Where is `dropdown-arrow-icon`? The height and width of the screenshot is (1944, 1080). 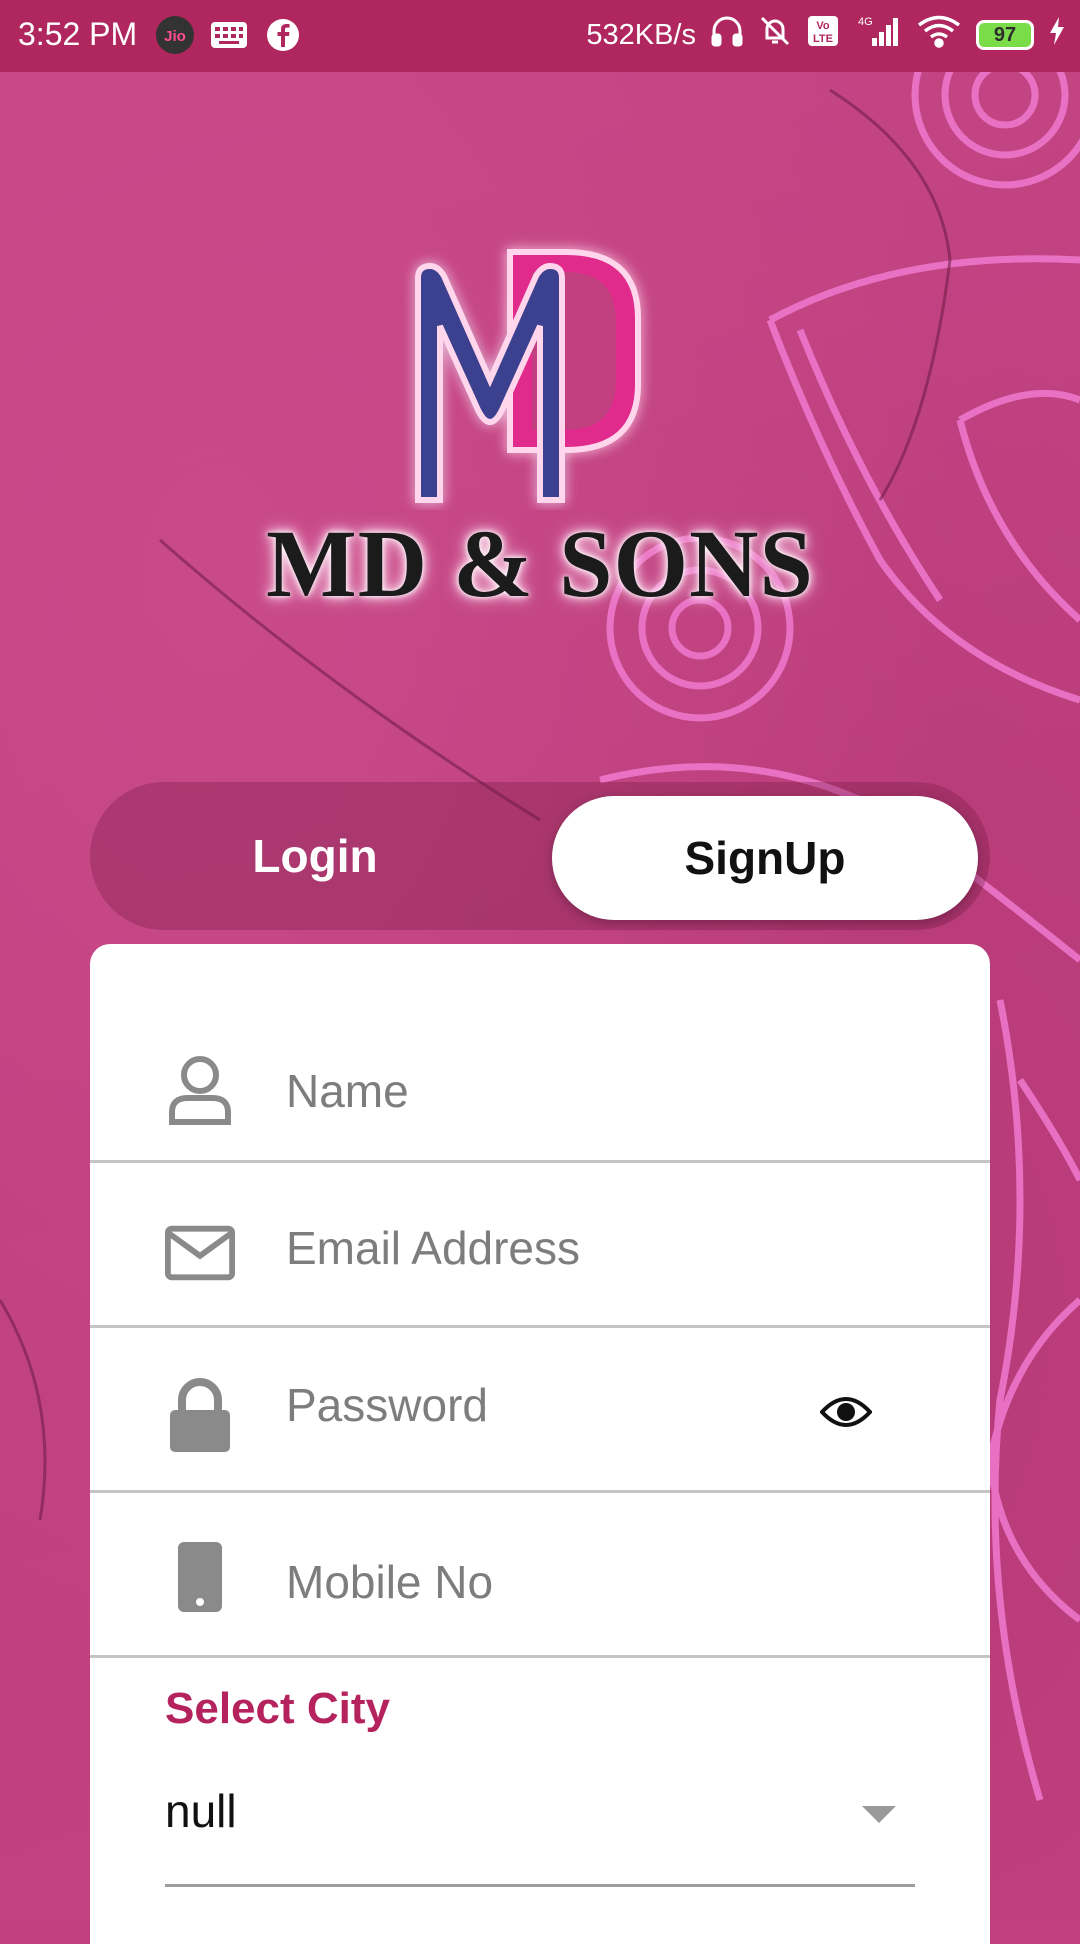 dropdown-arrow-icon is located at coordinates (879, 1814).